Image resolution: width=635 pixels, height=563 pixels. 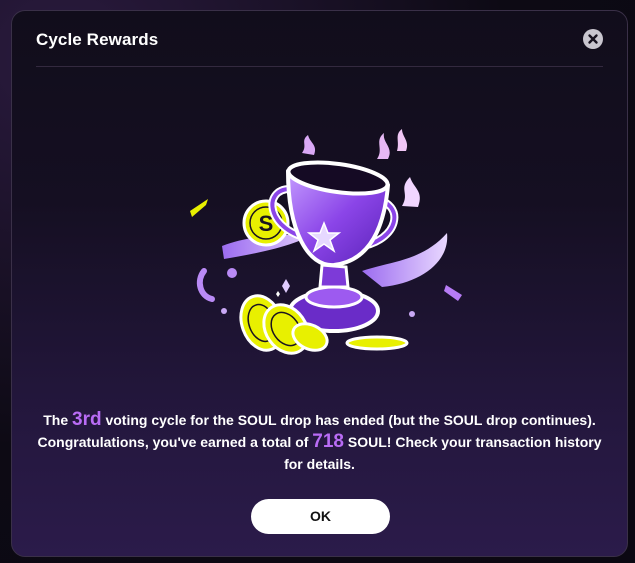 I want to click on close-icon, so click(x=593, y=39).